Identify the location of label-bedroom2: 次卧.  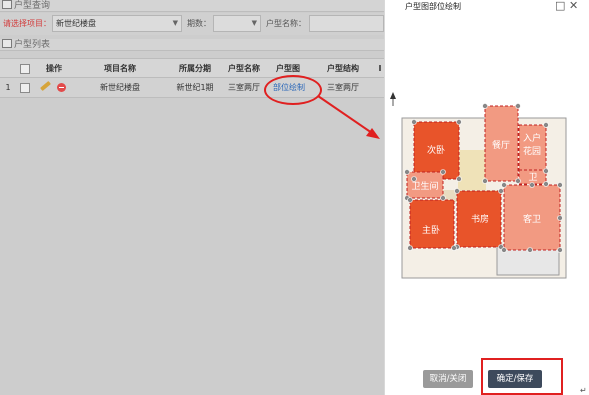
(436, 150).